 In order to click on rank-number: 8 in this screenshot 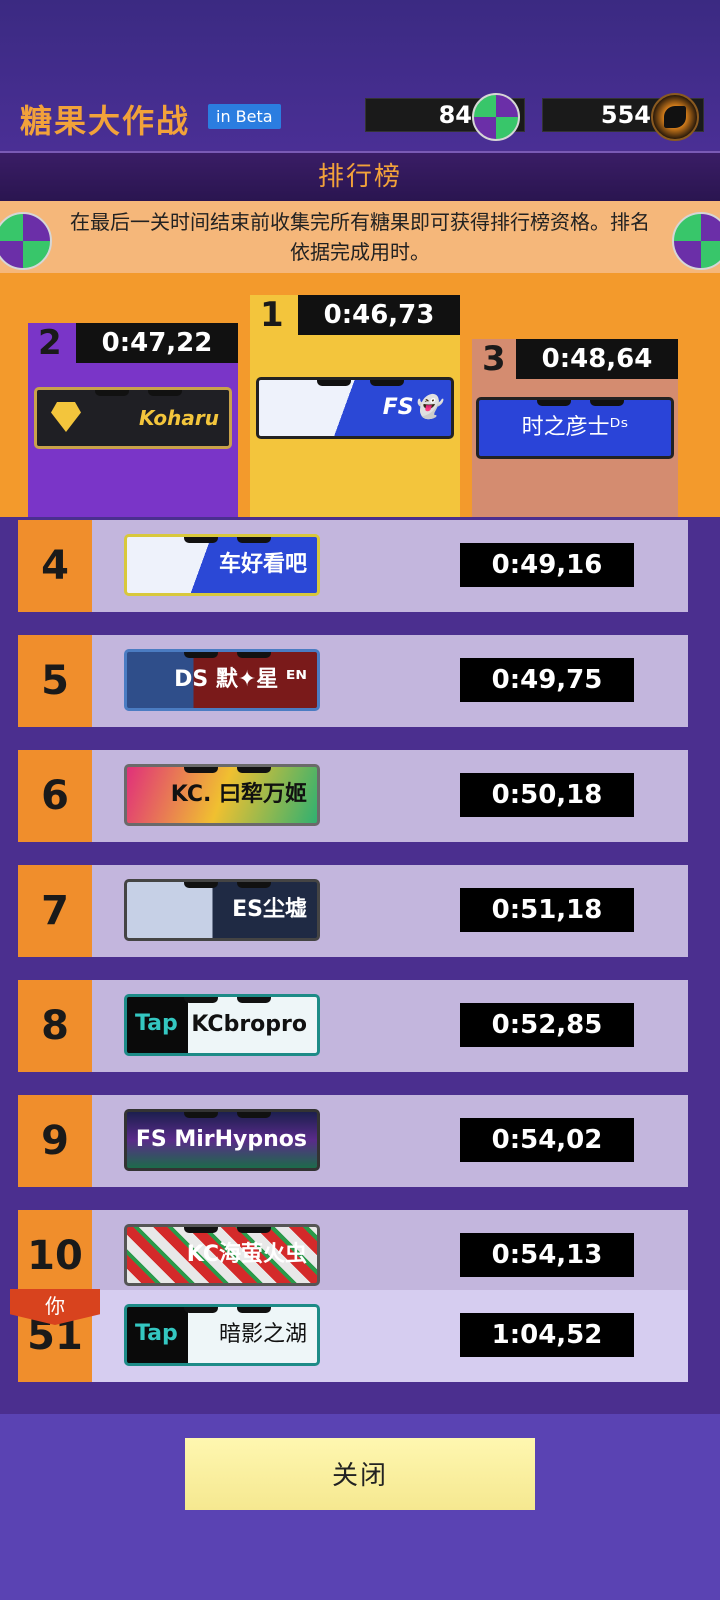, I will do `click(55, 1026)`.